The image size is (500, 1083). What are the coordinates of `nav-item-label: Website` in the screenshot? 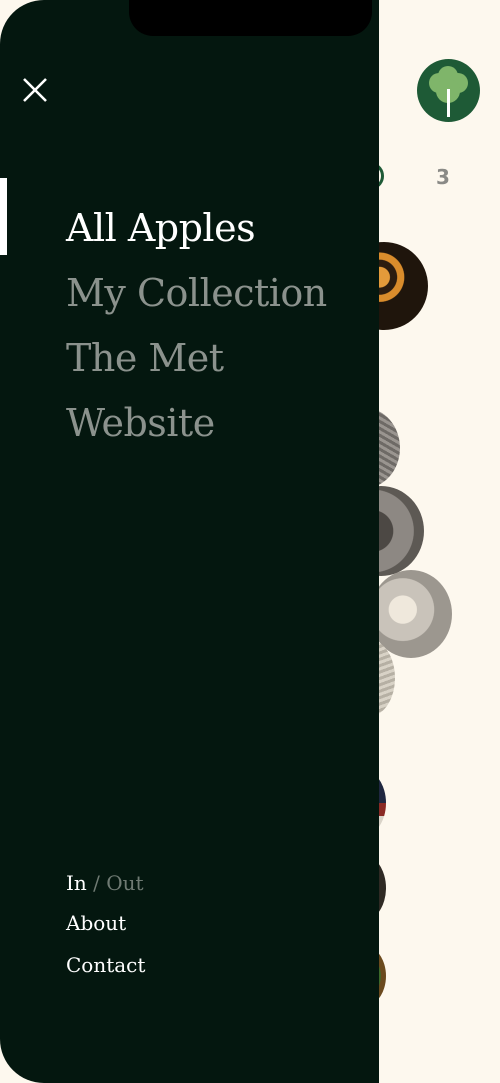 It's located at (140, 423).